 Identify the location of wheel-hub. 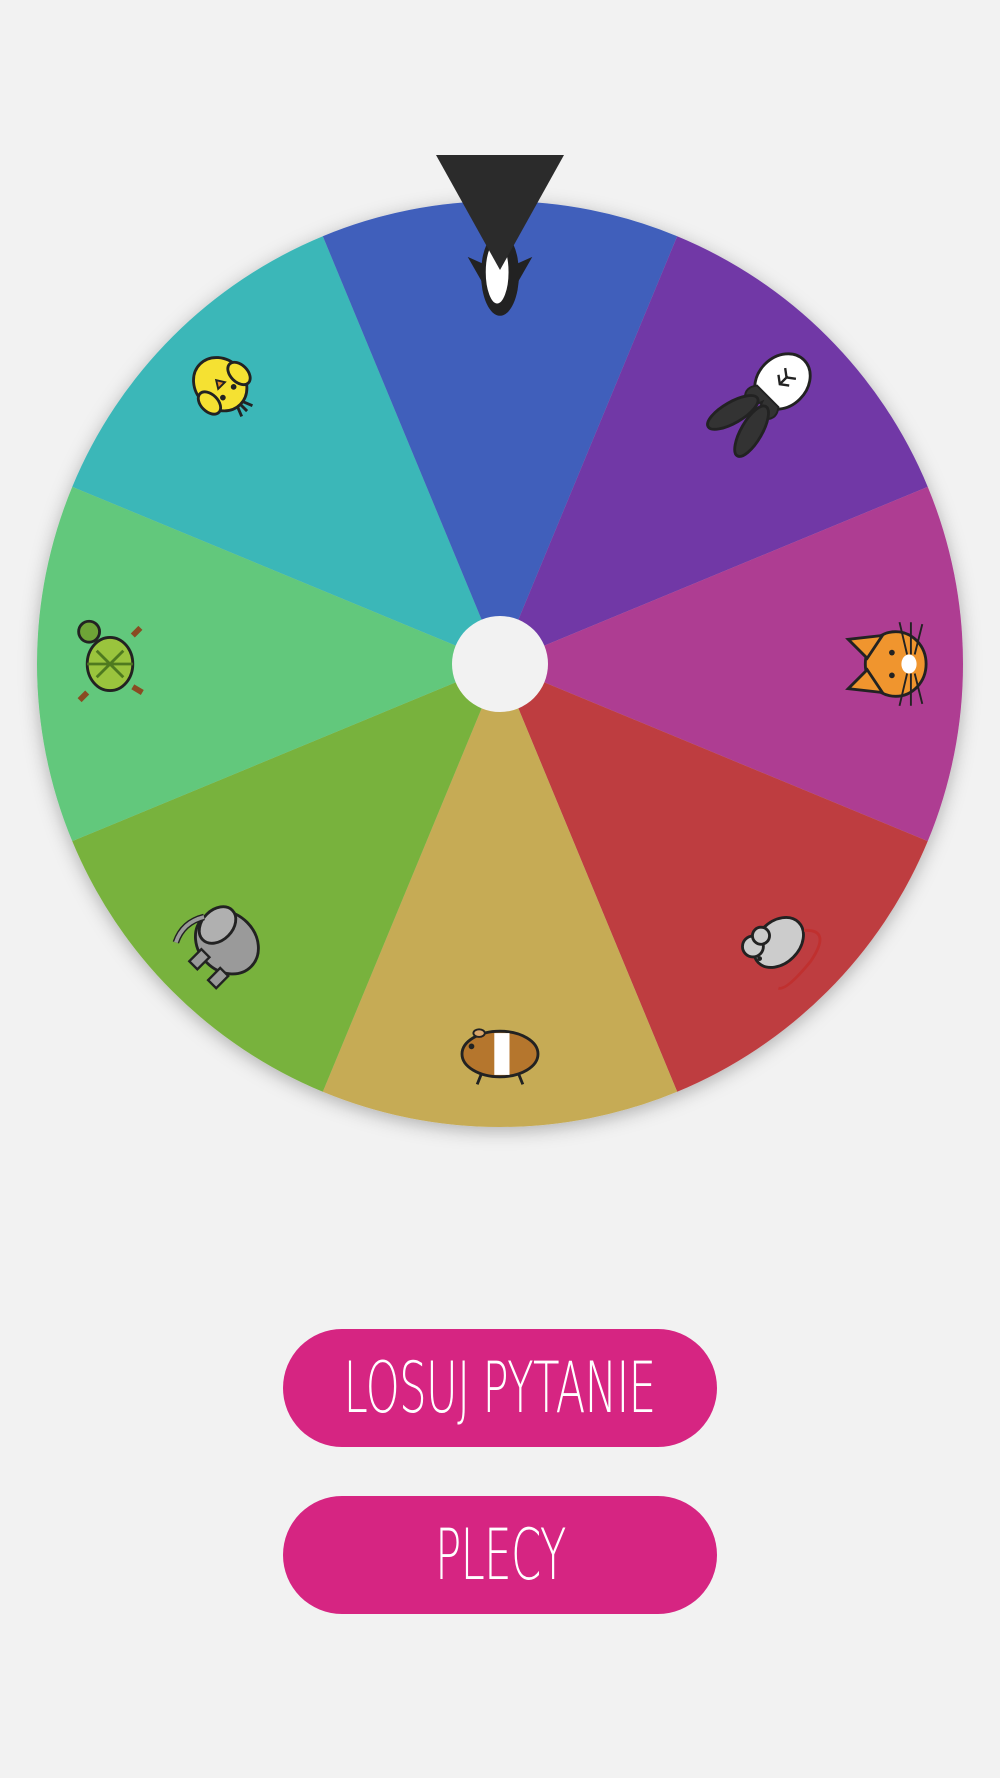
(500, 664).